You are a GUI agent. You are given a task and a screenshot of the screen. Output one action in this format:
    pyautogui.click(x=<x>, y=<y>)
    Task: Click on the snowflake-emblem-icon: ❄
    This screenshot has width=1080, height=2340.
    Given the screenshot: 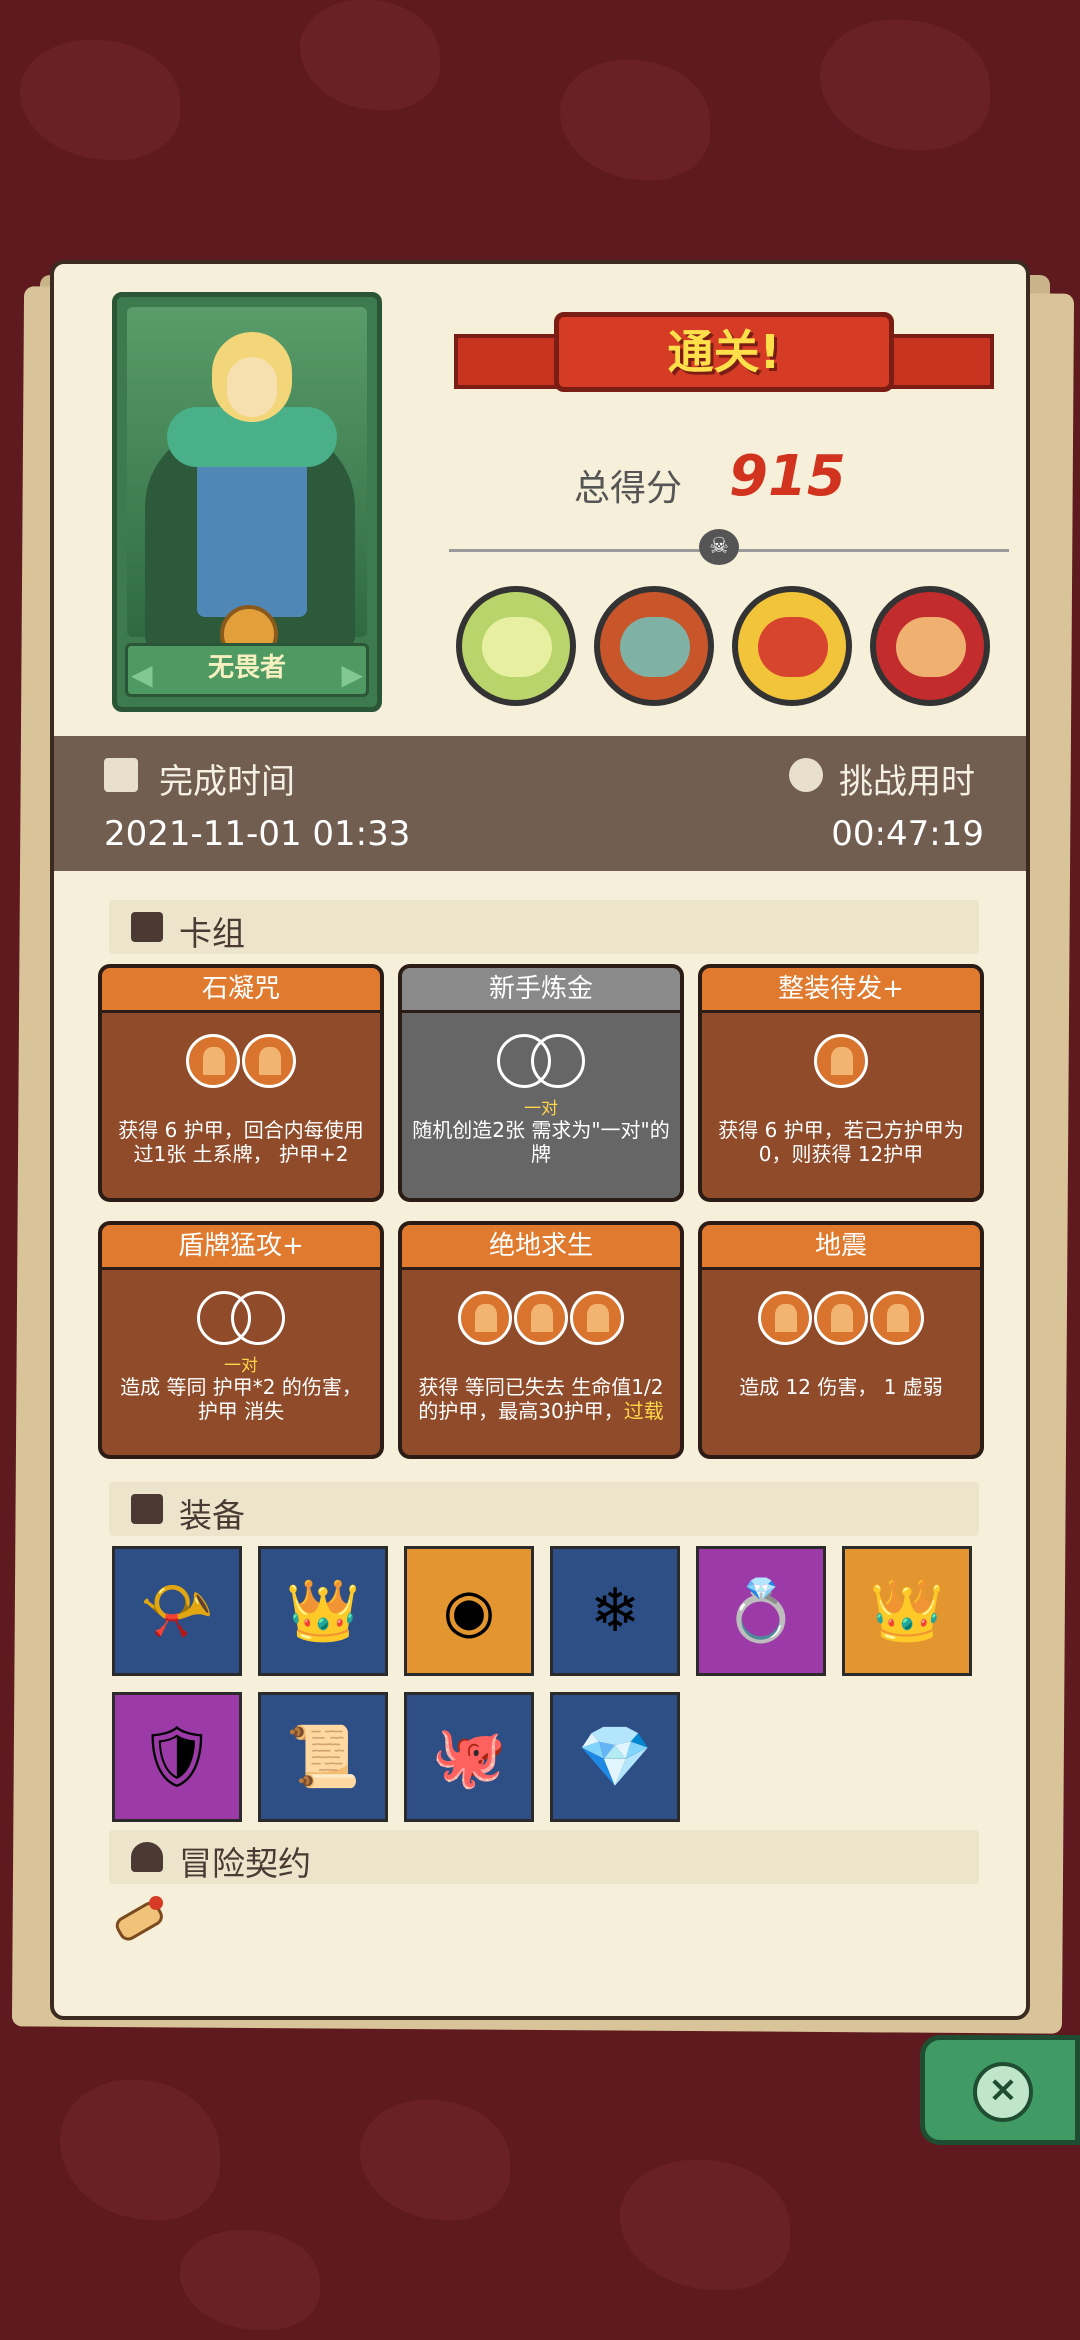 What is the action you would take?
    pyautogui.click(x=615, y=1611)
    